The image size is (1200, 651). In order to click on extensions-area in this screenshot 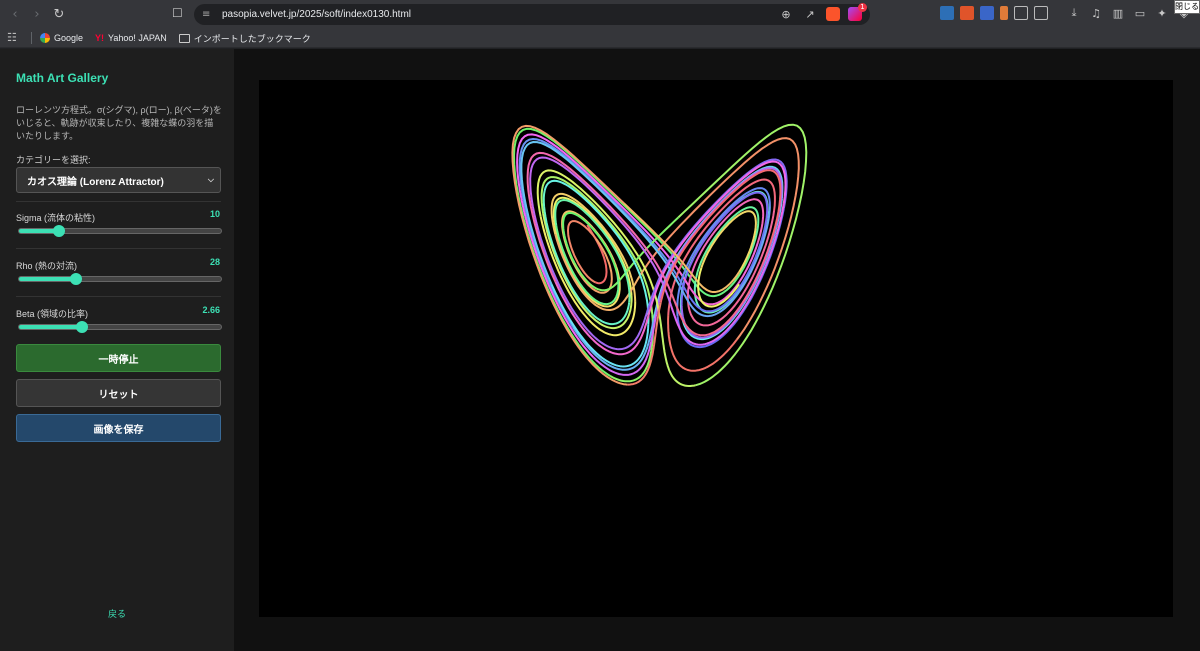, I will do `click(994, 13)`.